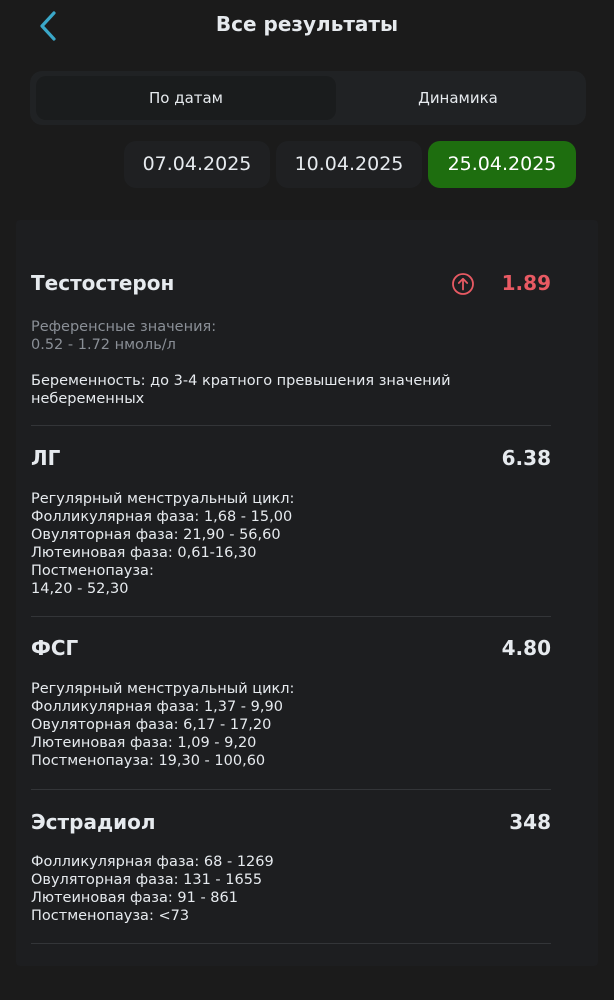 The height and width of the screenshot is (1000, 614). Describe the element at coordinates (502, 164) in the screenshot. I see `date-chip-selected: 25.04.2025` at that location.